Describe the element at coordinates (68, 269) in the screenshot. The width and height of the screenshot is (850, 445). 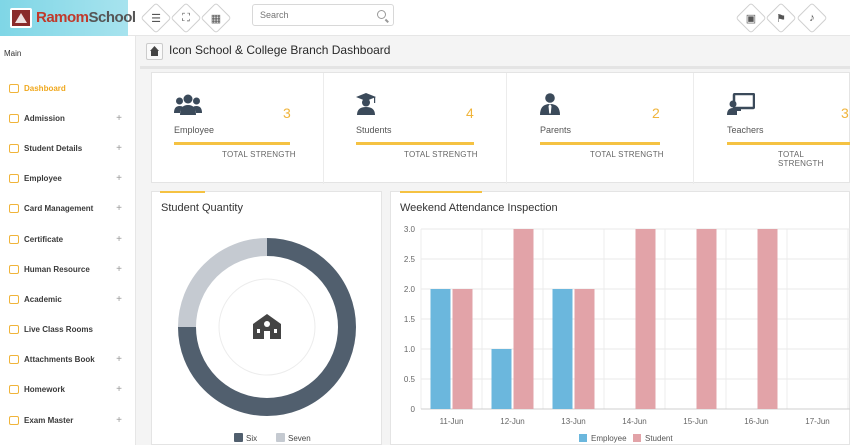
I see `sidebar-item-human-resource: Human Resource +` at that location.